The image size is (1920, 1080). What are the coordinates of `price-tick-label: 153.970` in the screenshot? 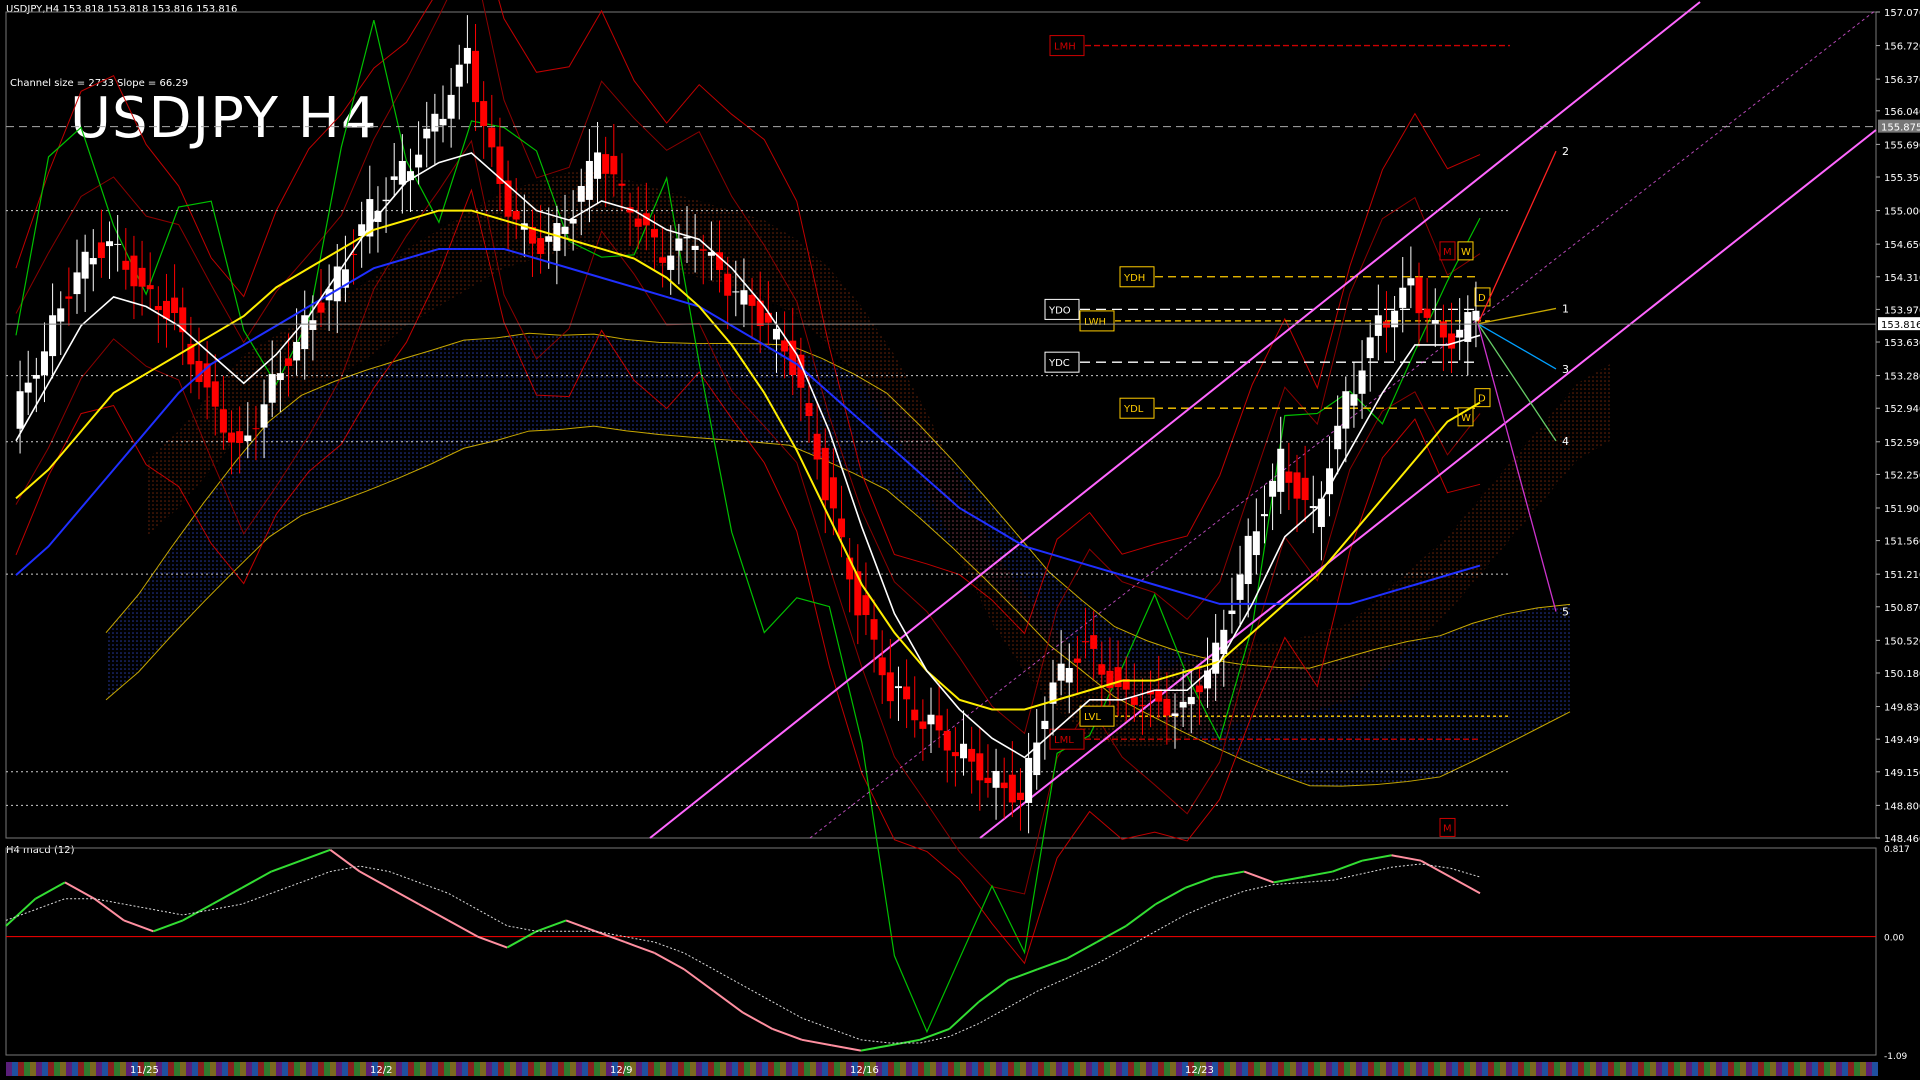 It's located at (1902, 310).